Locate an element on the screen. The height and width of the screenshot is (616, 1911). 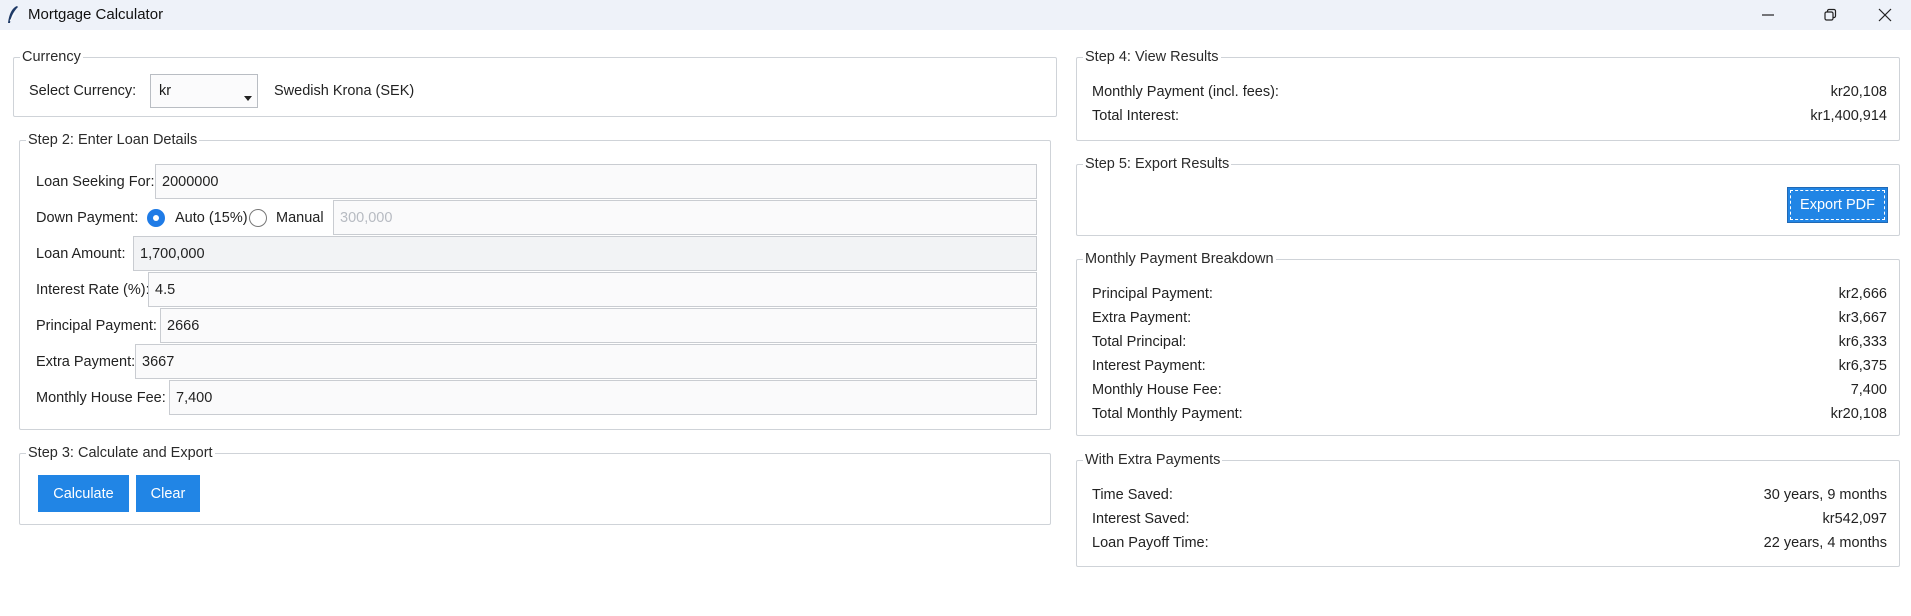
house-fee-row-value: 7,400 is located at coordinates (1868, 390).